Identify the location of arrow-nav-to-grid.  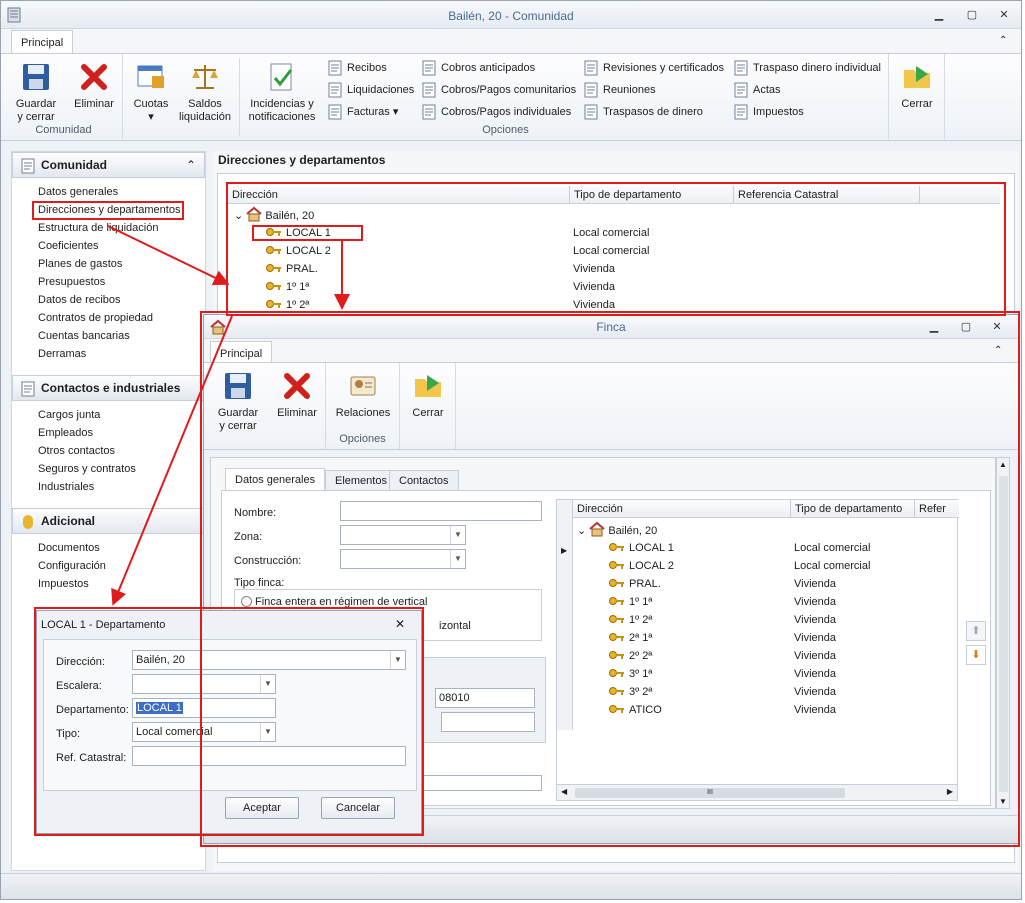
(168, 255).